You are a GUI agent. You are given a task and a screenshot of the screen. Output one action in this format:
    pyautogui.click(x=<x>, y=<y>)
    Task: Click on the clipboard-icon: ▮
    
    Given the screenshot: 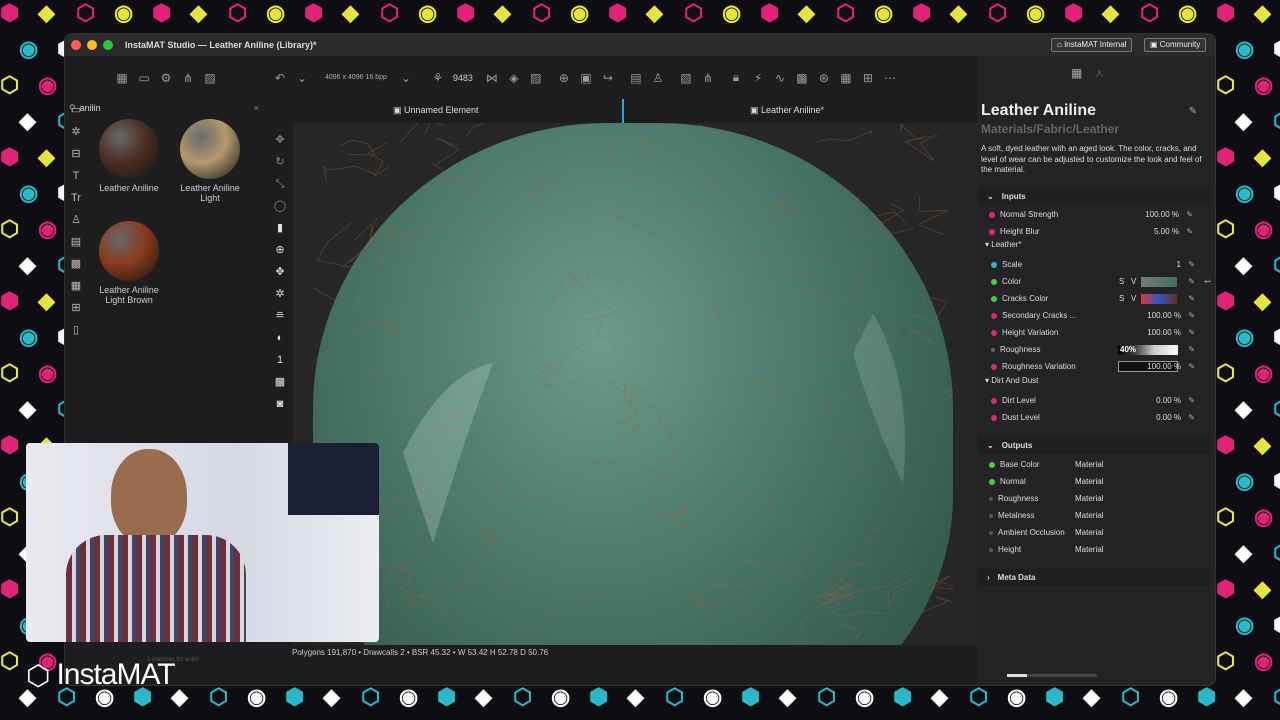 What is the action you would take?
    pyautogui.click(x=280, y=228)
    